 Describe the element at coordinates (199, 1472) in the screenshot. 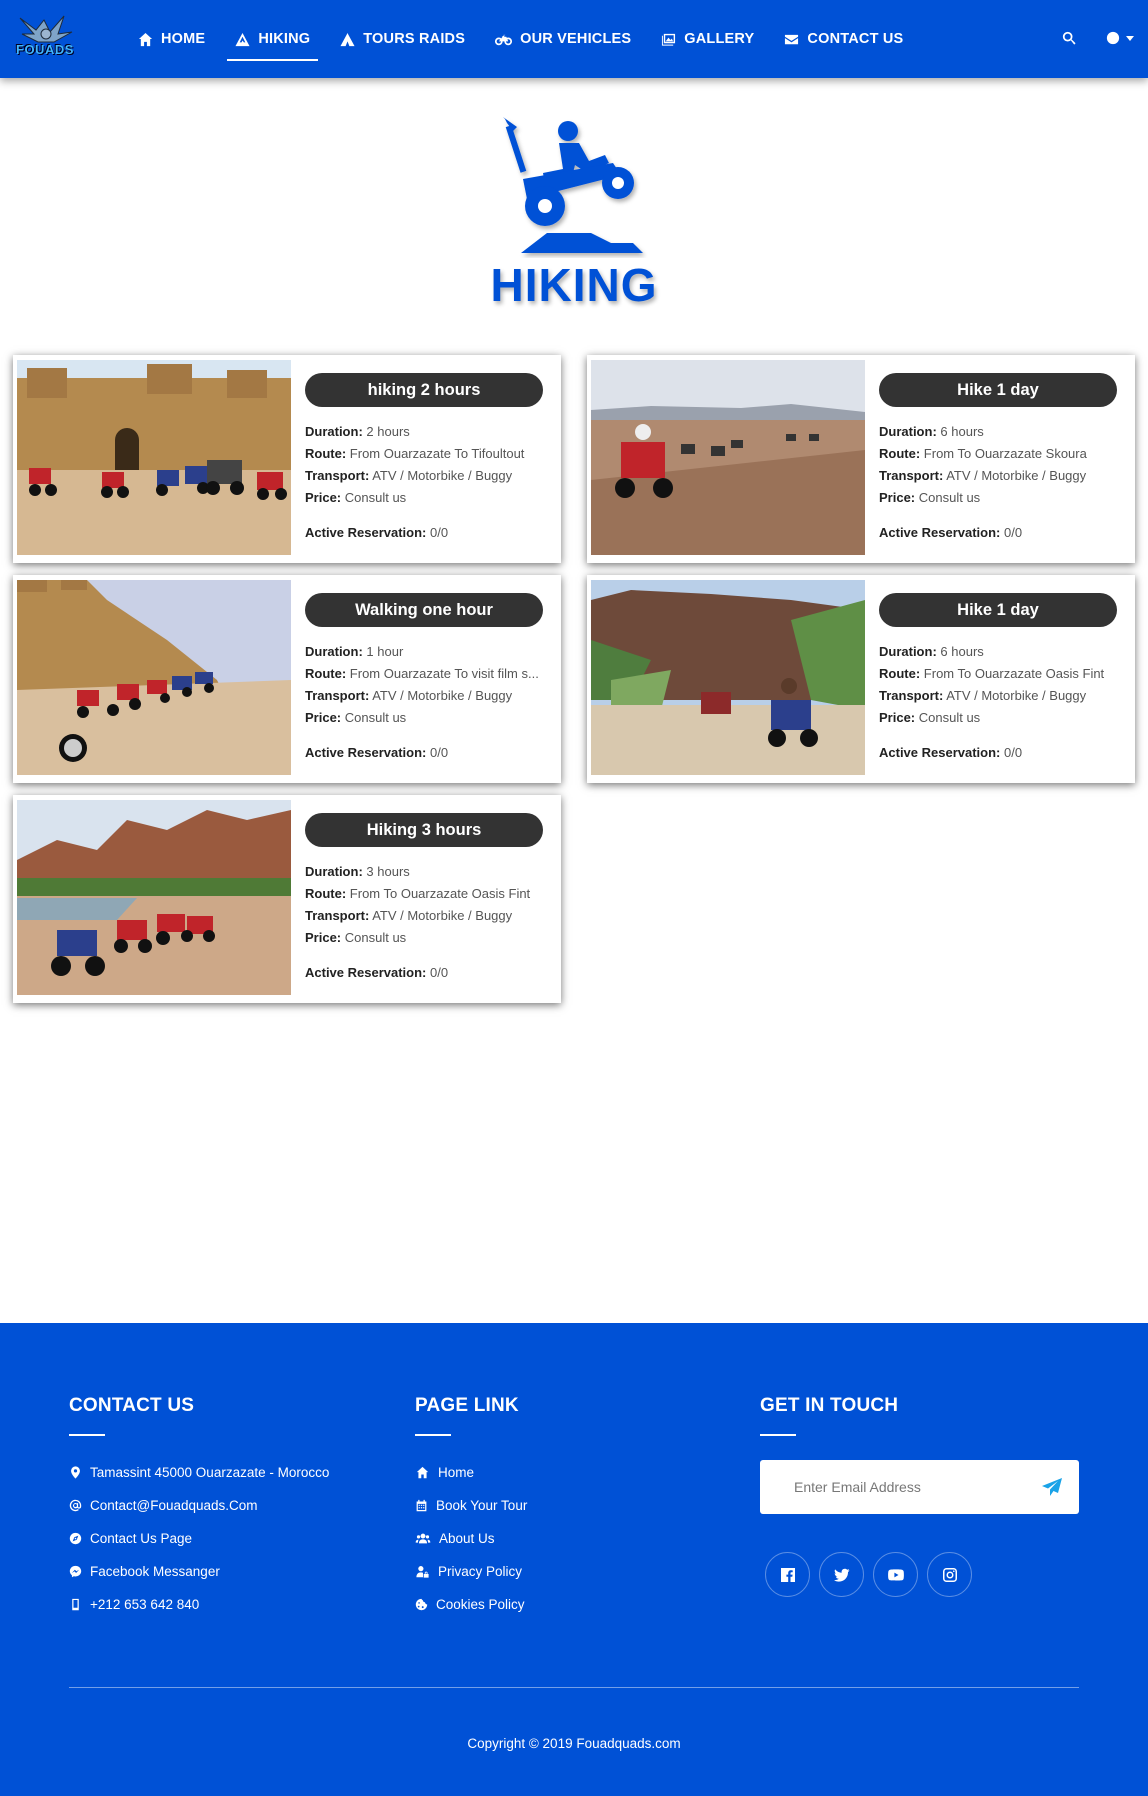

I see `address-item: Tamassint 45000 Ouarzazate - Morocco` at that location.